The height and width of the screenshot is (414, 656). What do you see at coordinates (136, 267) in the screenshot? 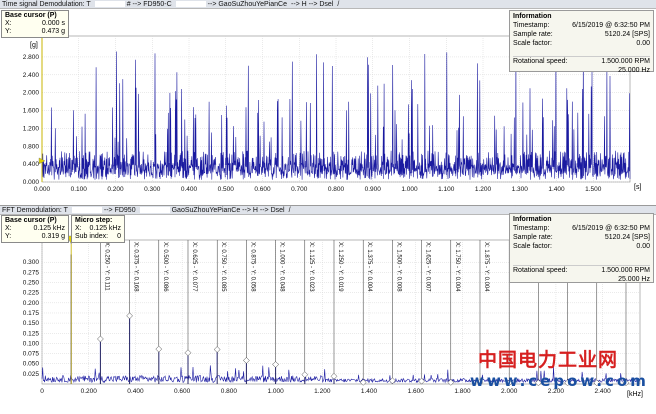
I see `harmonic-label: X: 0.375 - Y: 0.168` at bounding box center [136, 267].